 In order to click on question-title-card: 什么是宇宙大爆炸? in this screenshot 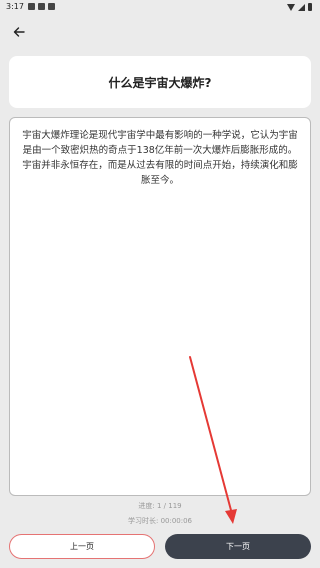, I will do `click(160, 82)`.